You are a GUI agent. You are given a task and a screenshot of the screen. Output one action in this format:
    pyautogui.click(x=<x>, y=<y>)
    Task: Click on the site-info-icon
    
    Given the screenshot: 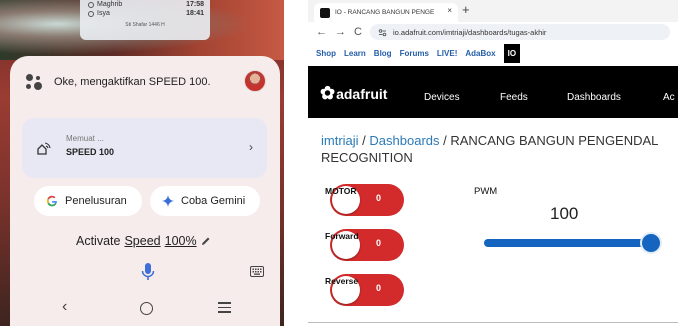 What is the action you would take?
    pyautogui.click(x=382, y=32)
    